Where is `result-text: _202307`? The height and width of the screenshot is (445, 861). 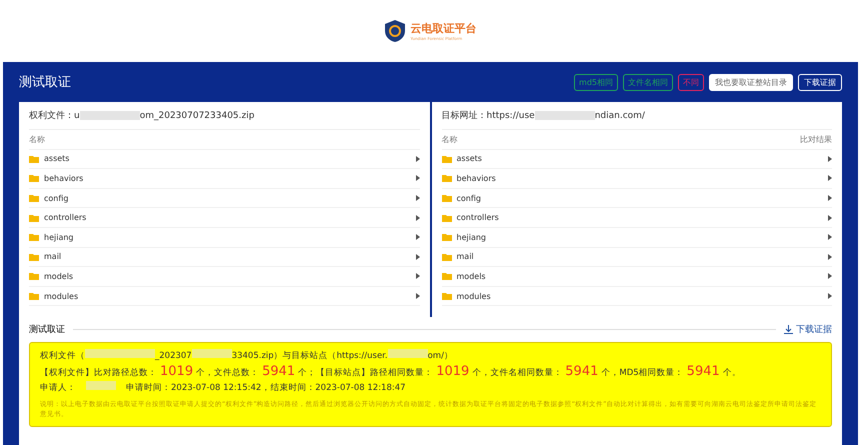 result-text: _202307 is located at coordinates (173, 356).